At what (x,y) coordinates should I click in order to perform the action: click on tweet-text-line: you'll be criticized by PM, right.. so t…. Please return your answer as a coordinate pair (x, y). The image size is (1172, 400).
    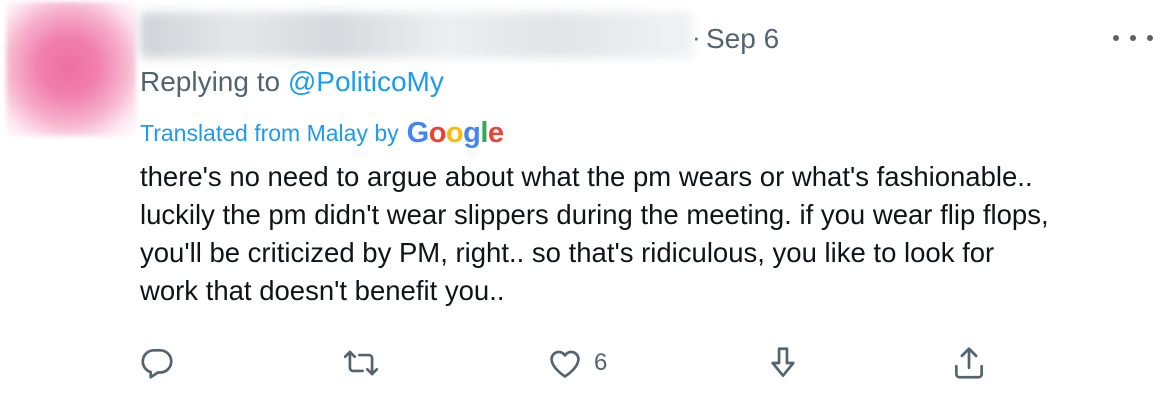
    Looking at the image, I should click on (567, 252).